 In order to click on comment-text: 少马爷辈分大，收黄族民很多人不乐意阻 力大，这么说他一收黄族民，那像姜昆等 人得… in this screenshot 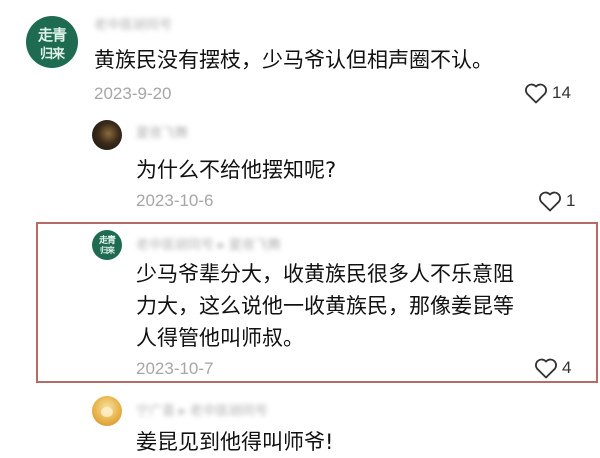, I will do `click(325, 306)`.